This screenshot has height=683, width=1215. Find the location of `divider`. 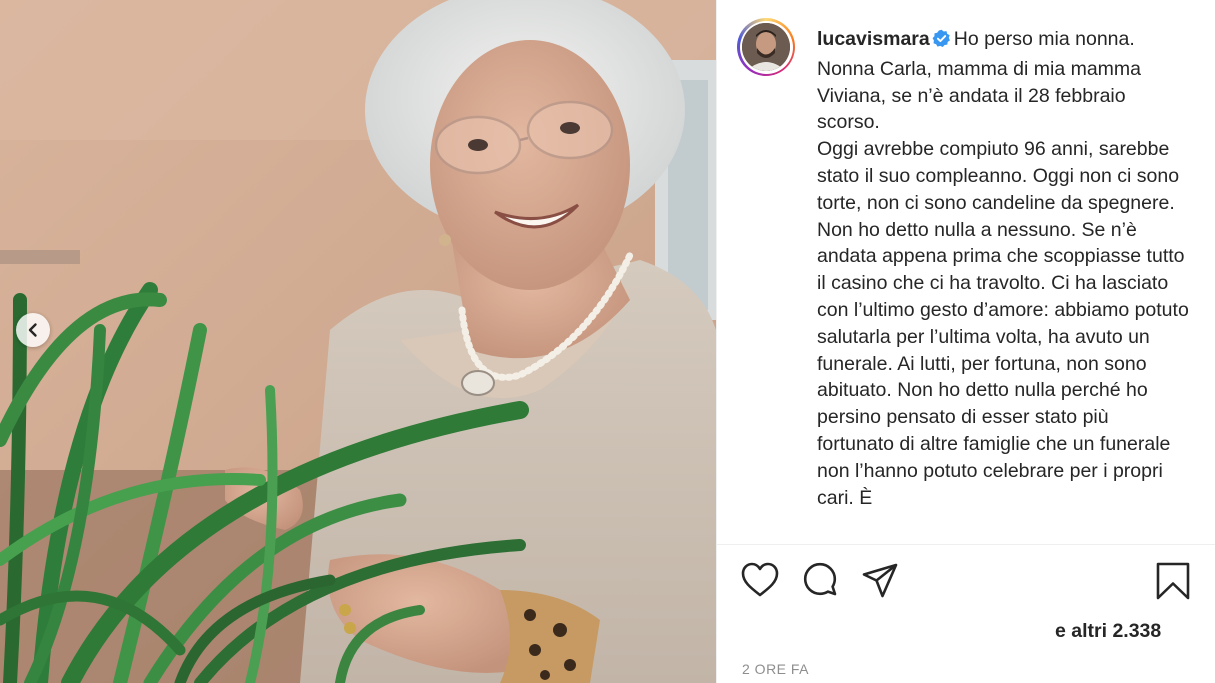

divider is located at coordinates (966, 544).